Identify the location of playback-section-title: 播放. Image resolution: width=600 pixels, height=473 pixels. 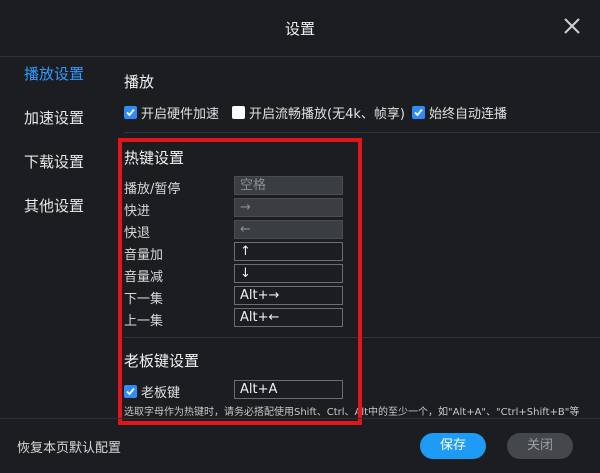
(139, 82).